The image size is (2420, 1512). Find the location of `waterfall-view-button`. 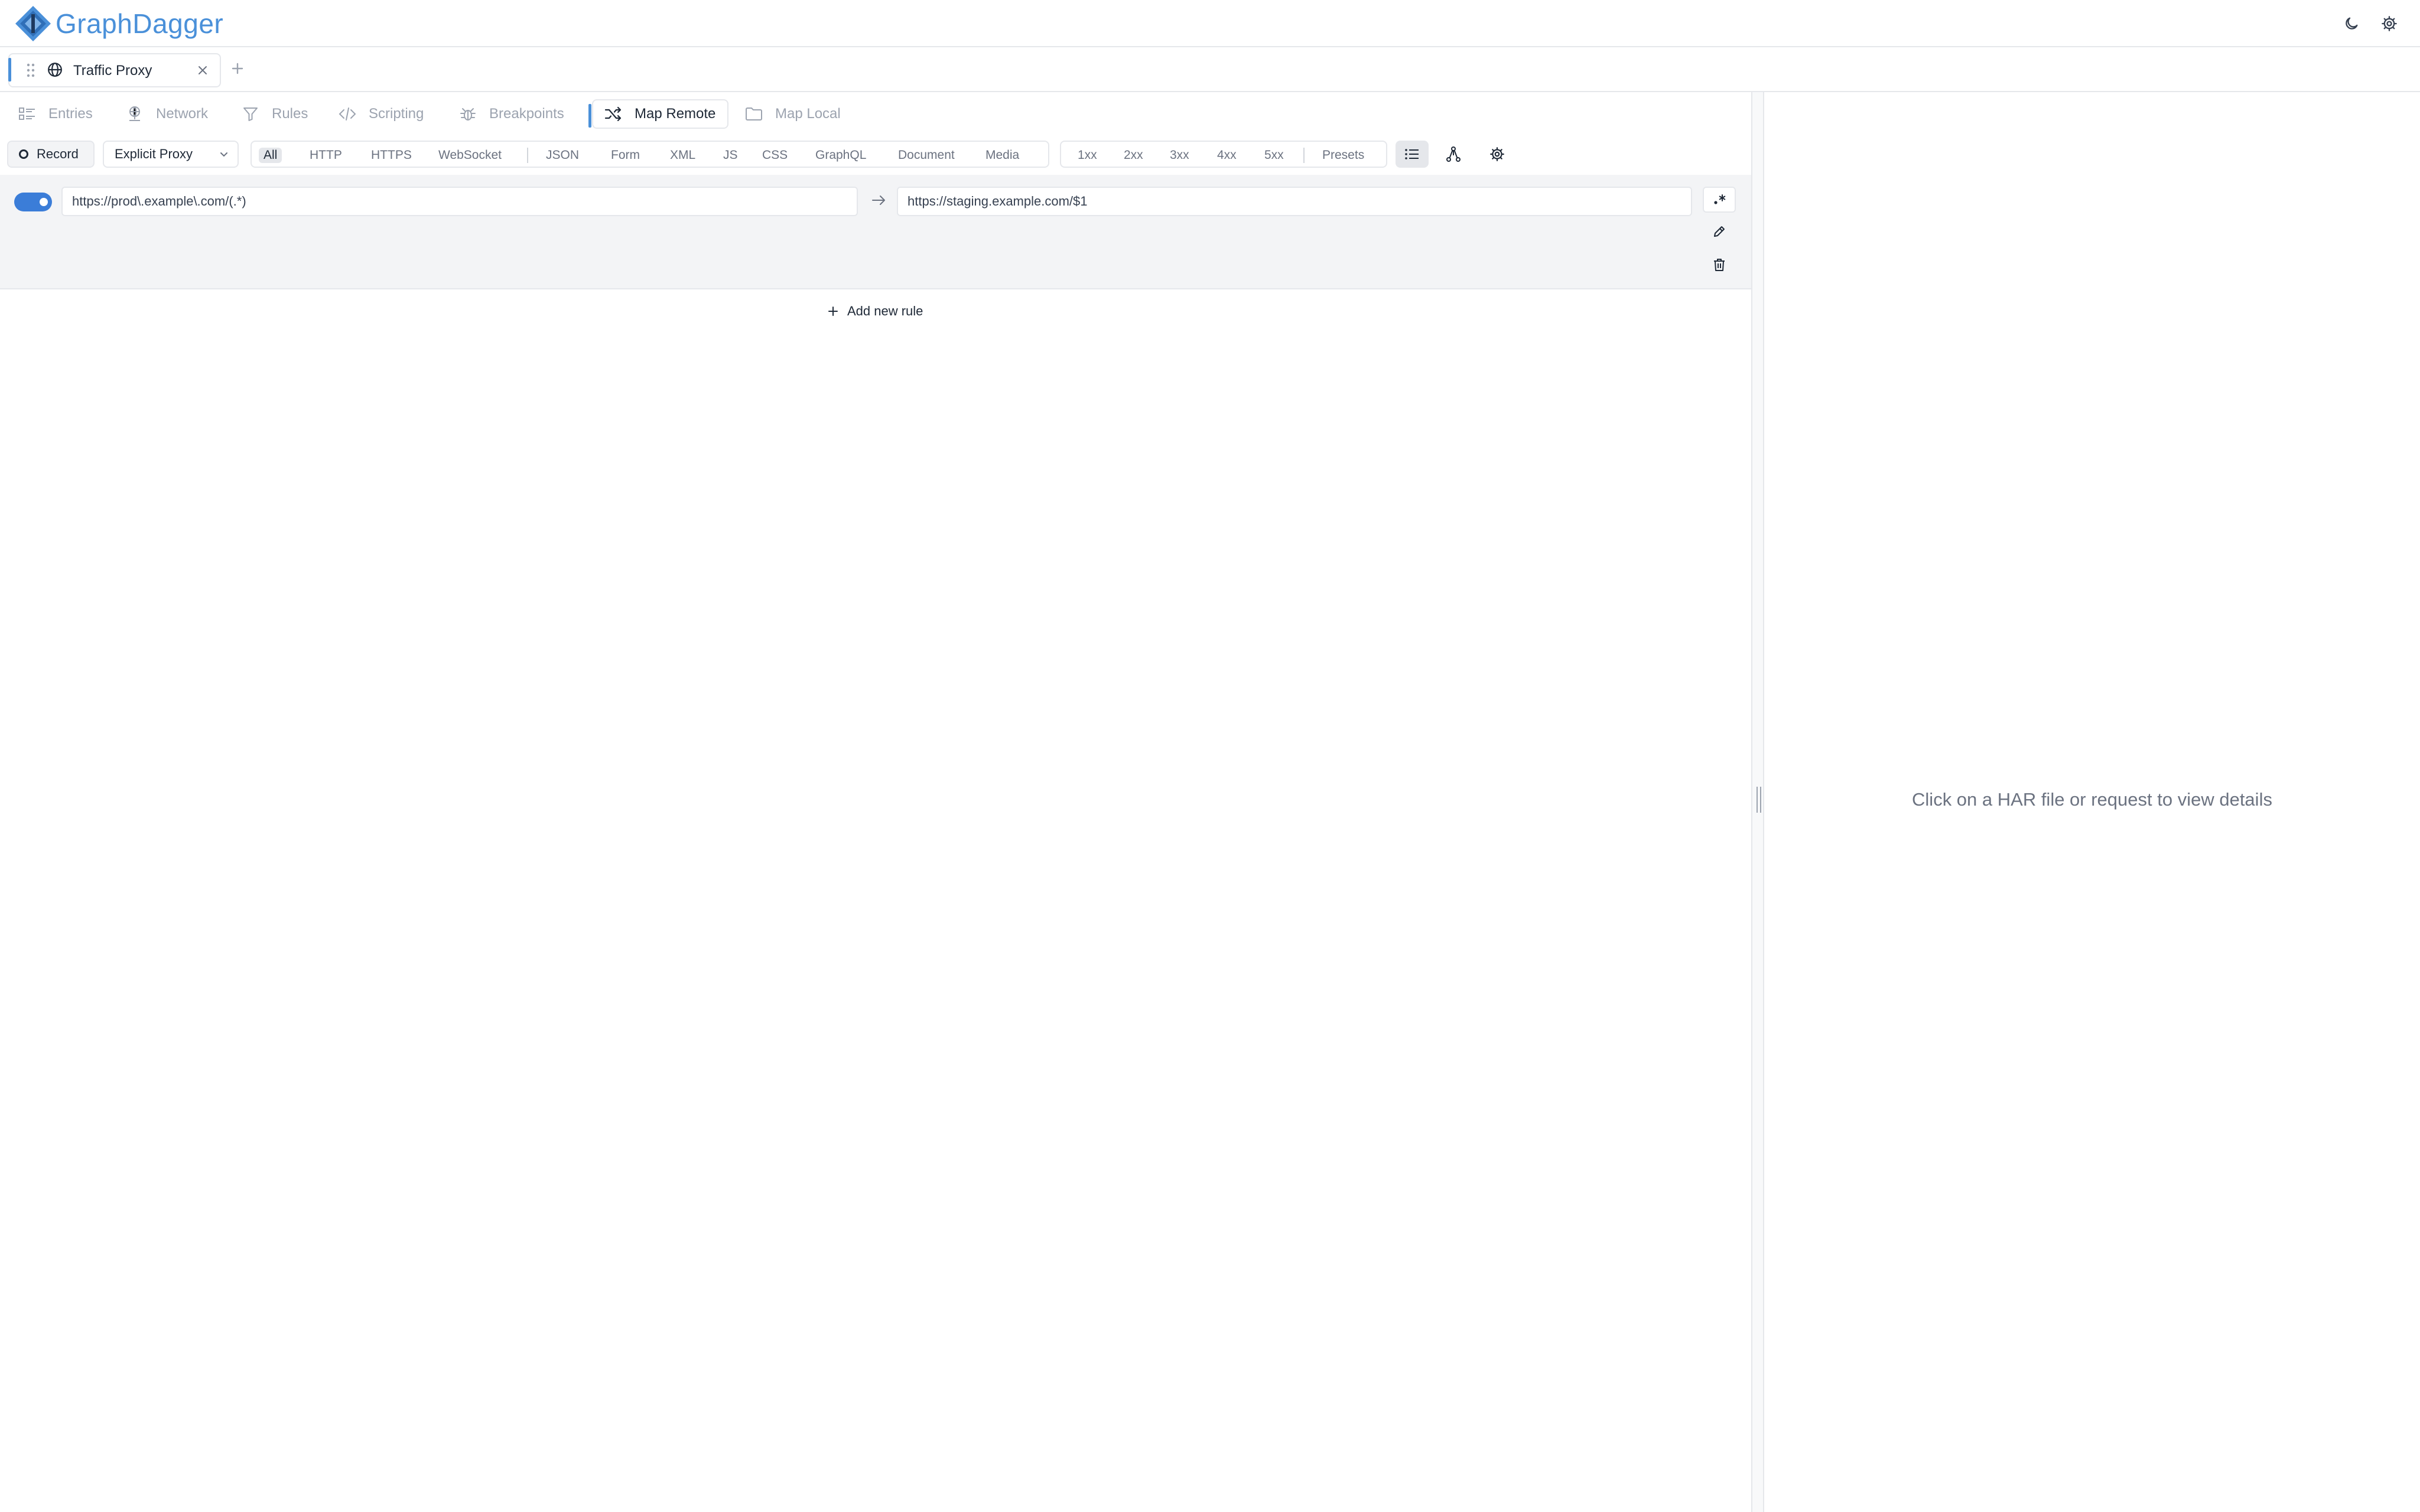

waterfall-view-button is located at coordinates (1453, 154).